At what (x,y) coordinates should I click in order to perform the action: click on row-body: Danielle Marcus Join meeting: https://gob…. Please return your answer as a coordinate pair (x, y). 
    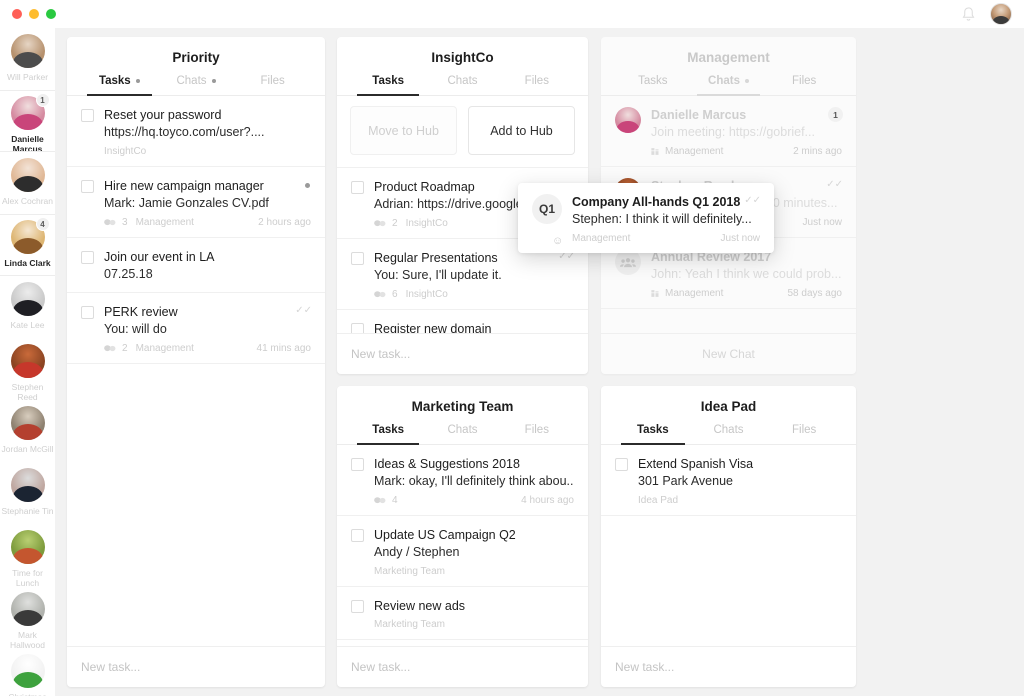
    Looking at the image, I should click on (746, 132).